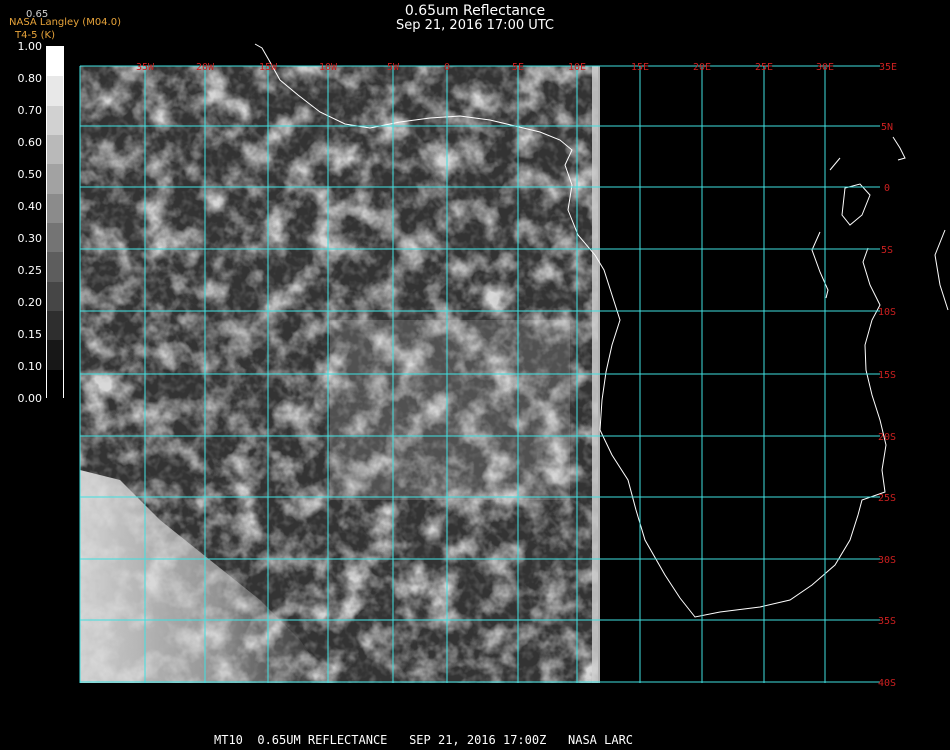 This screenshot has height=750, width=950. What do you see at coordinates (702, 67) in the screenshot?
I see `longitude-label: 20E` at bounding box center [702, 67].